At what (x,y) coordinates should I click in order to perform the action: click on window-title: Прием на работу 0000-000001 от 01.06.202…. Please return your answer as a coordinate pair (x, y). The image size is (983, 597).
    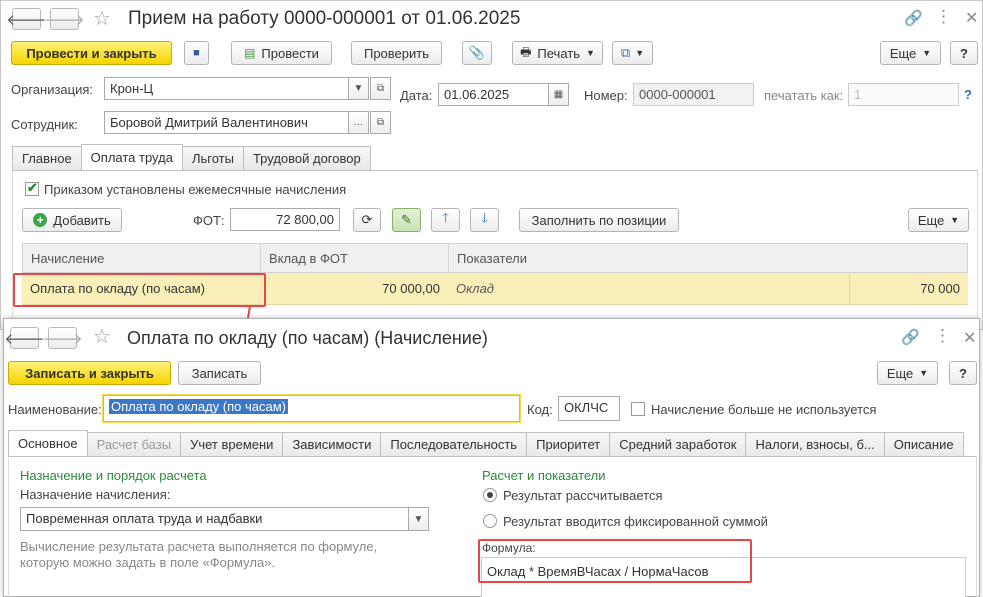
    Looking at the image, I should click on (324, 18).